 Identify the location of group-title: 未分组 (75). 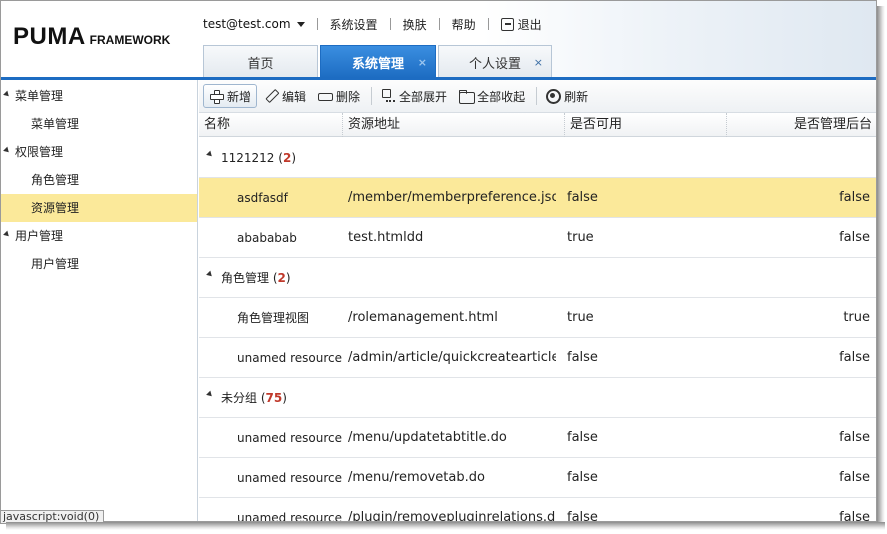
(254, 398).